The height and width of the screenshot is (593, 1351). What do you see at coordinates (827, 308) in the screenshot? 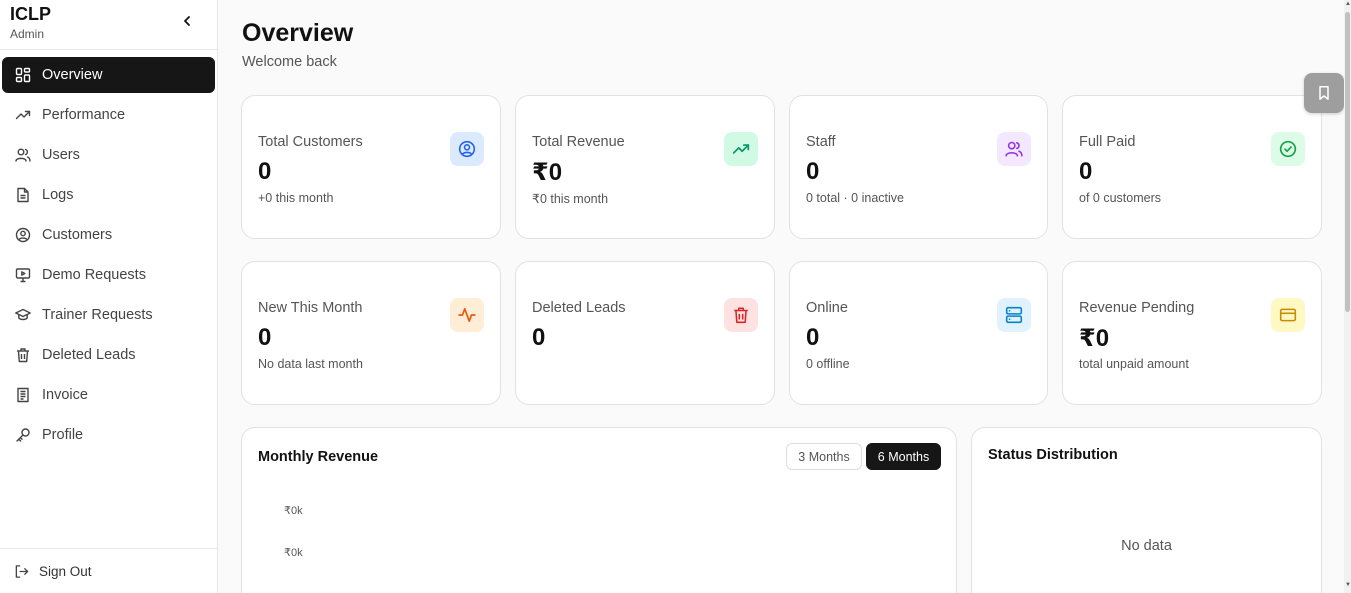
I see `stat-label: Online` at bounding box center [827, 308].